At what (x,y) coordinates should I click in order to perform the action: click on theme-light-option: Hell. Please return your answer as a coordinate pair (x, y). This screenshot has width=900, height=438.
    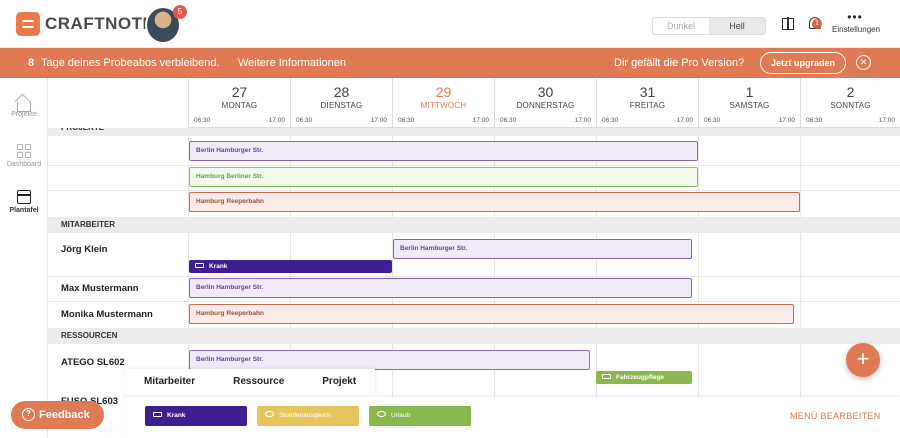
    Looking at the image, I should click on (737, 26).